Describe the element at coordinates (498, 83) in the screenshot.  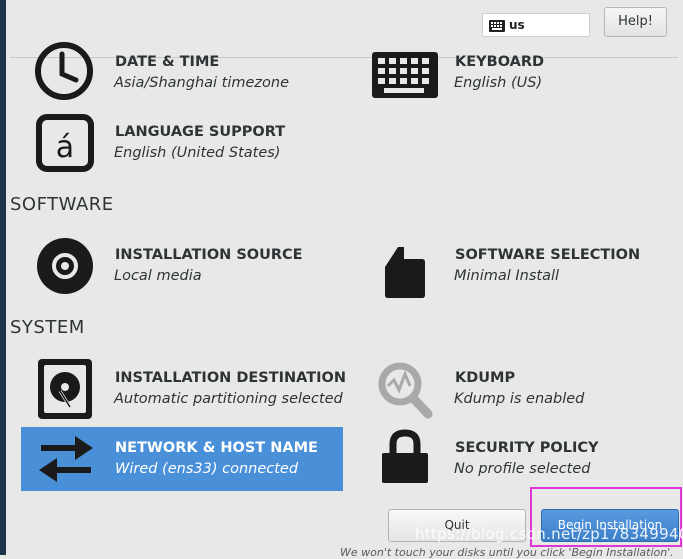
I see `spoke-status: English (US)` at that location.